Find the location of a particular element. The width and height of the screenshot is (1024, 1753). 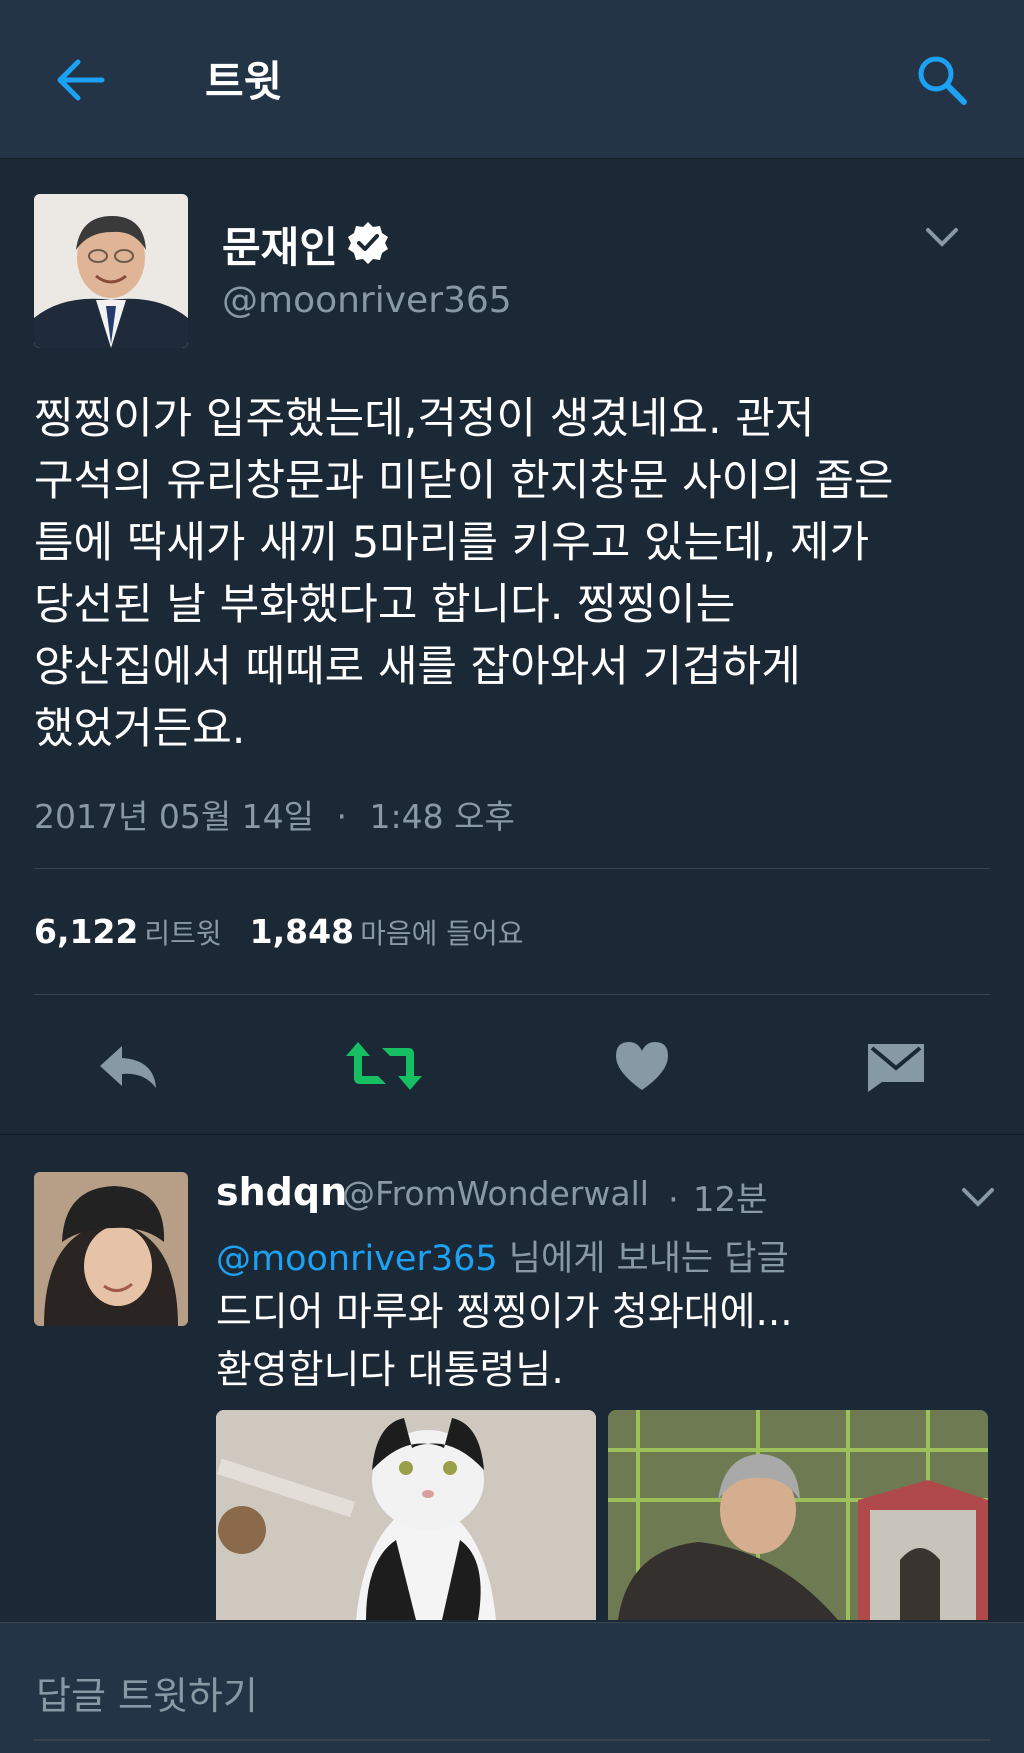

section-separator is located at coordinates (512, 1134).